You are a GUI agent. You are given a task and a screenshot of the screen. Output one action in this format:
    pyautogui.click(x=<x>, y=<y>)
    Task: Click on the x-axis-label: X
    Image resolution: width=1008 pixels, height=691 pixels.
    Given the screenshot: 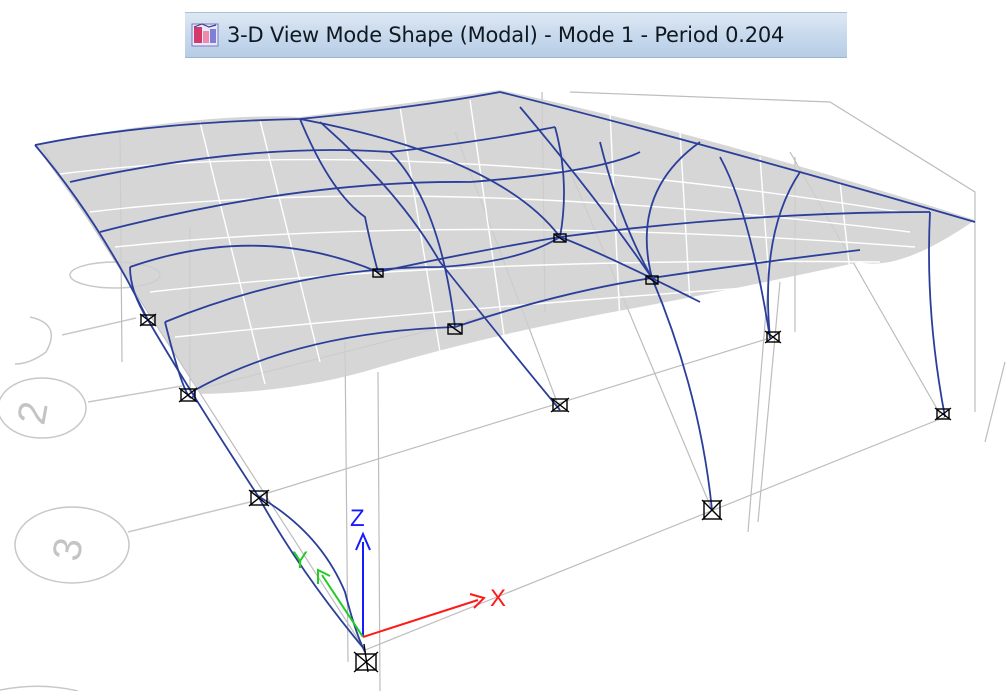 What is the action you would take?
    pyautogui.click(x=498, y=598)
    